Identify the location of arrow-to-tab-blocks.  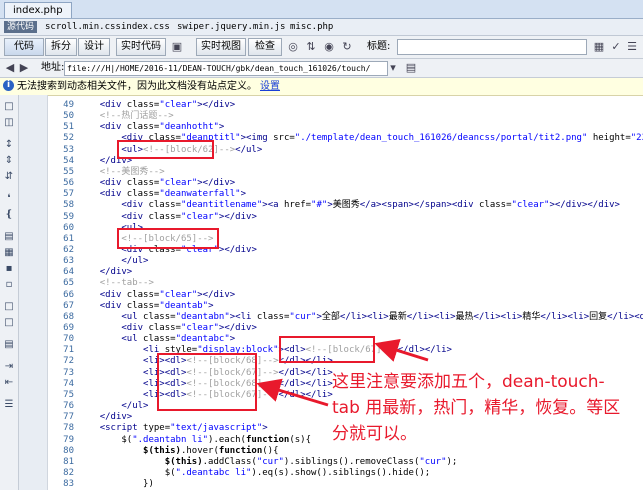
(292, 392).